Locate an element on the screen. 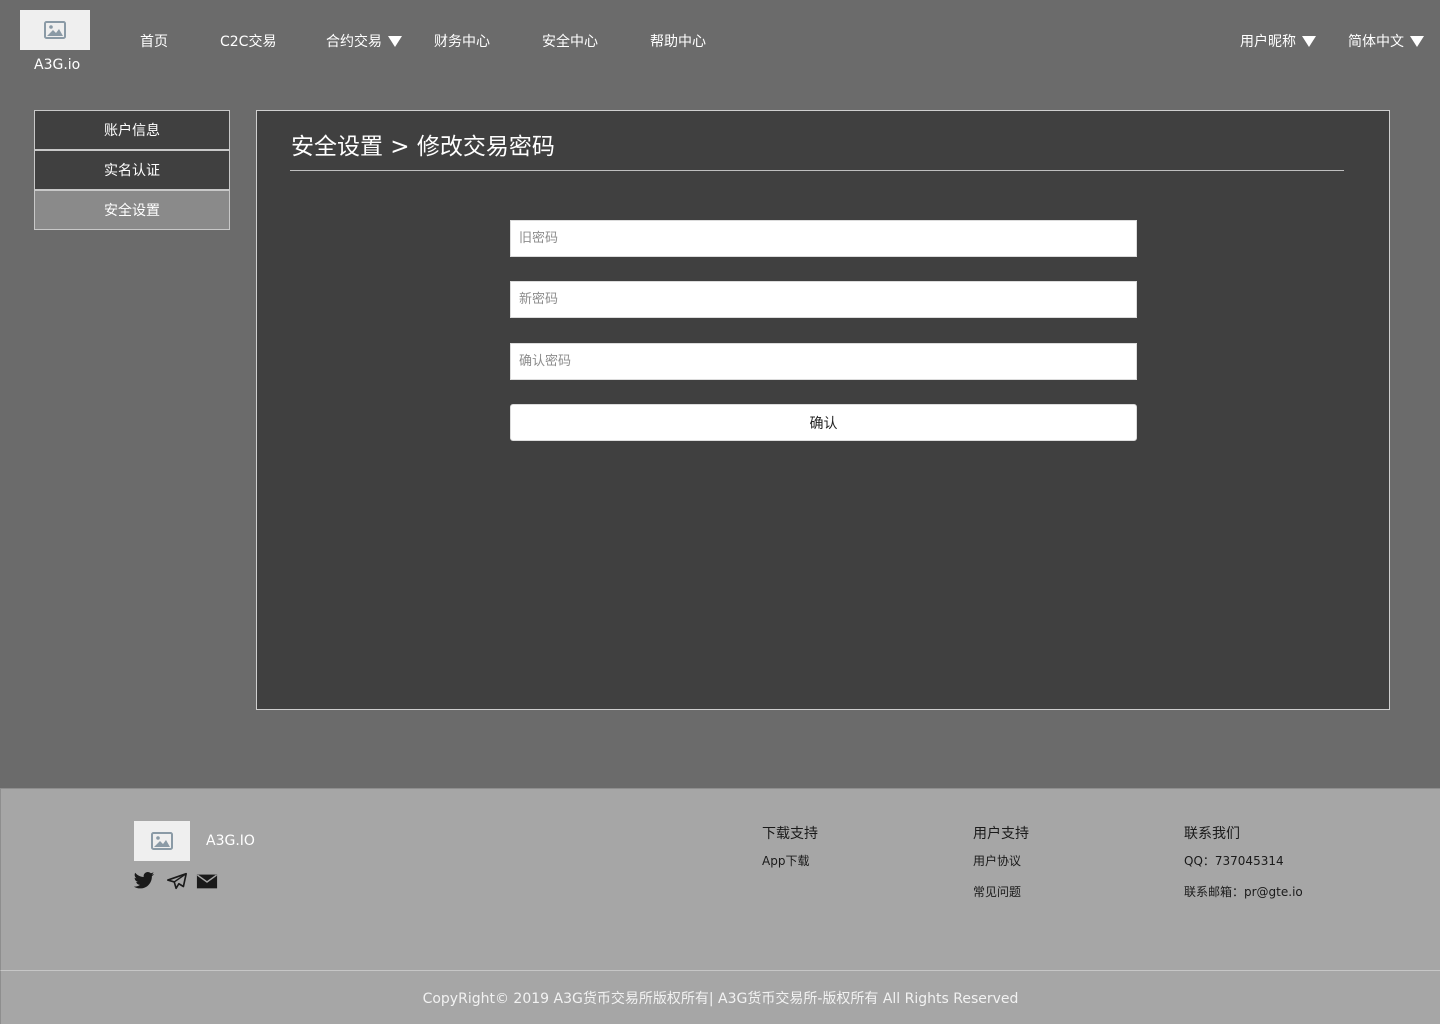 The image size is (1440, 1024). nav-contract-label: 合约交易 is located at coordinates (354, 42).